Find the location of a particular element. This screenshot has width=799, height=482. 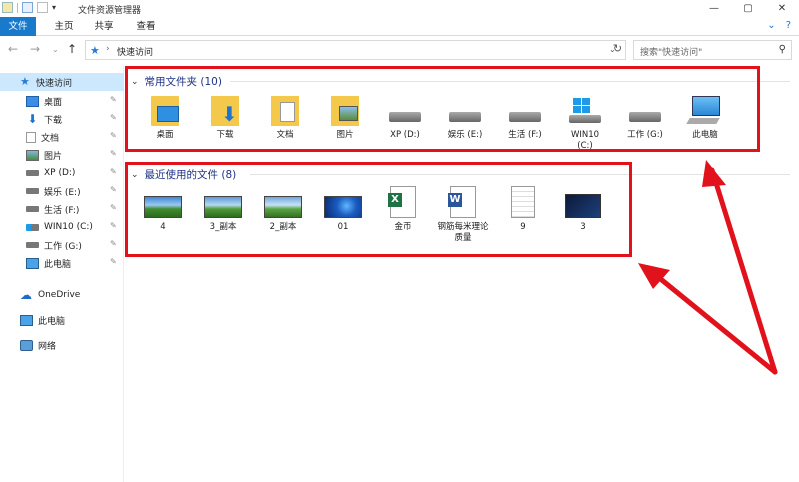

arrow-head is located at coordinates (714, 173).